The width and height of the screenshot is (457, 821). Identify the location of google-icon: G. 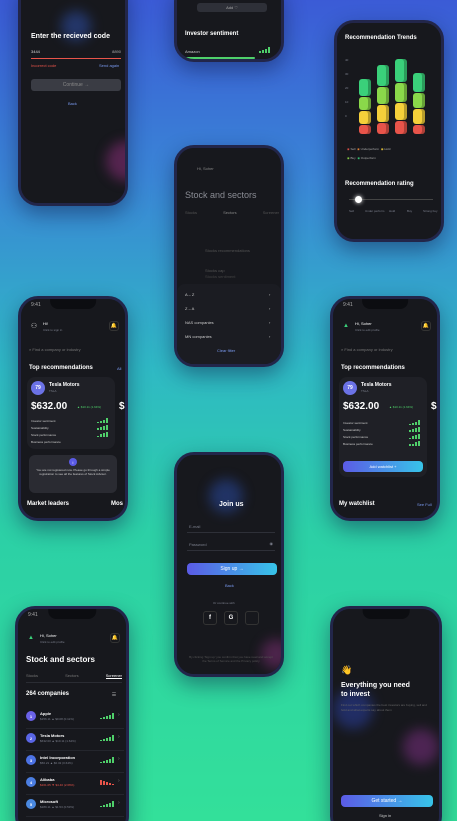
(231, 618).